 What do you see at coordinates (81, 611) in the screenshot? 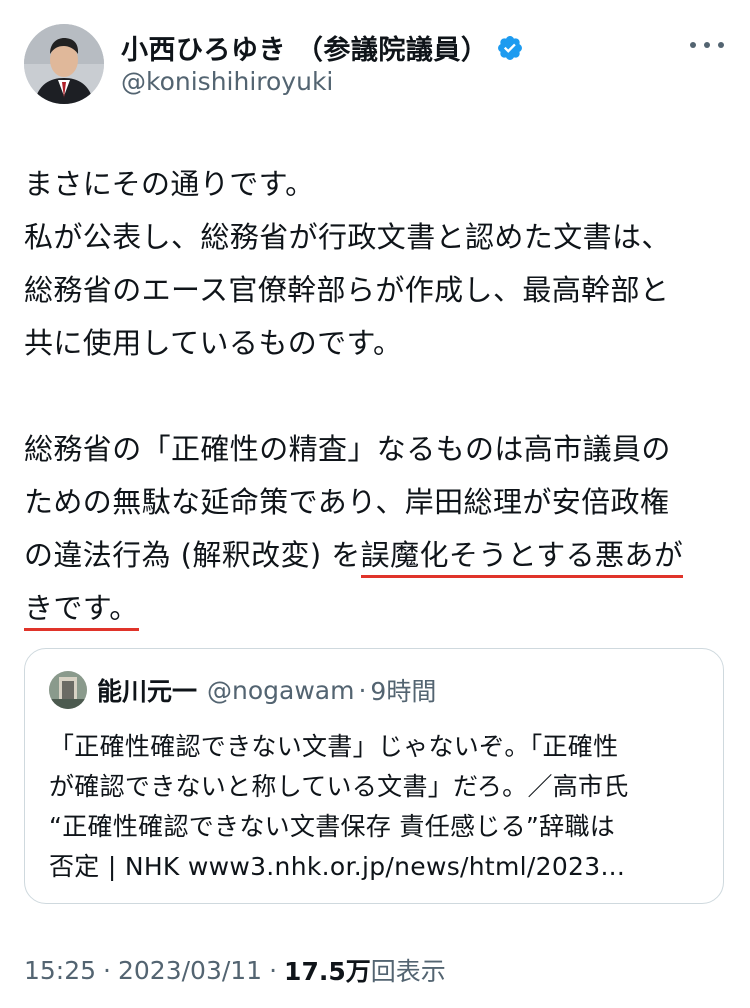
I see `underlined-highlight: きです。` at bounding box center [81, 611].